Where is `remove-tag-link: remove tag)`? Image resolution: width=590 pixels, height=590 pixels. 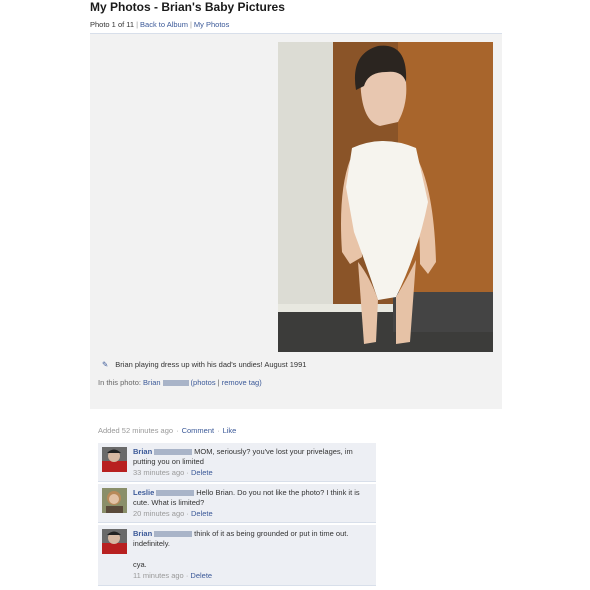
remove-tag-link: remove tag) is located at coordinates (242, 382).